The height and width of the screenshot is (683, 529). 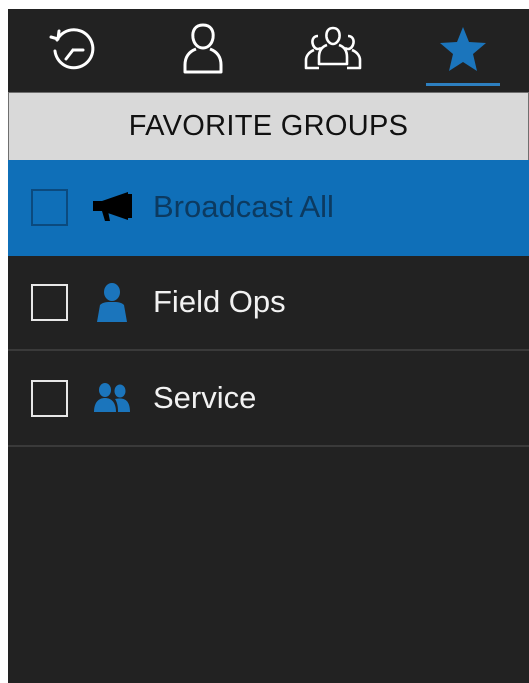 I want to click on group-row-broadcast-all: Broadcast All, so click(x=268, y=208).